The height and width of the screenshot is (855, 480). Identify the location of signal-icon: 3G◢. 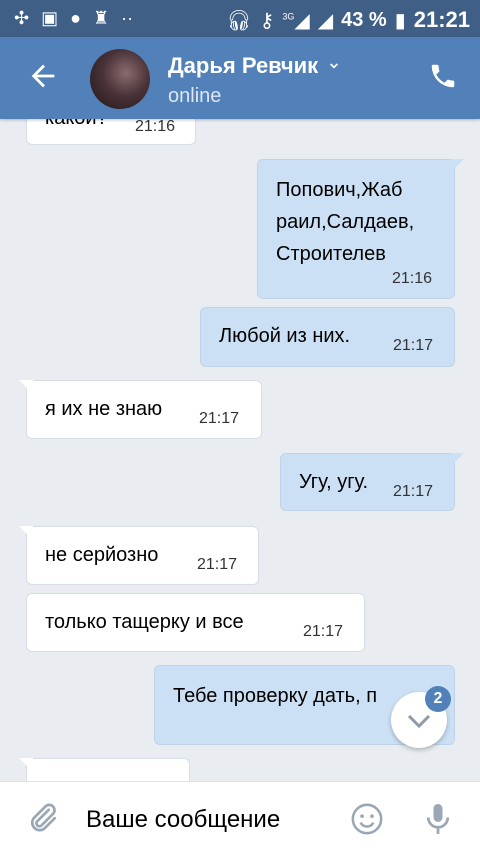
(296, 20).